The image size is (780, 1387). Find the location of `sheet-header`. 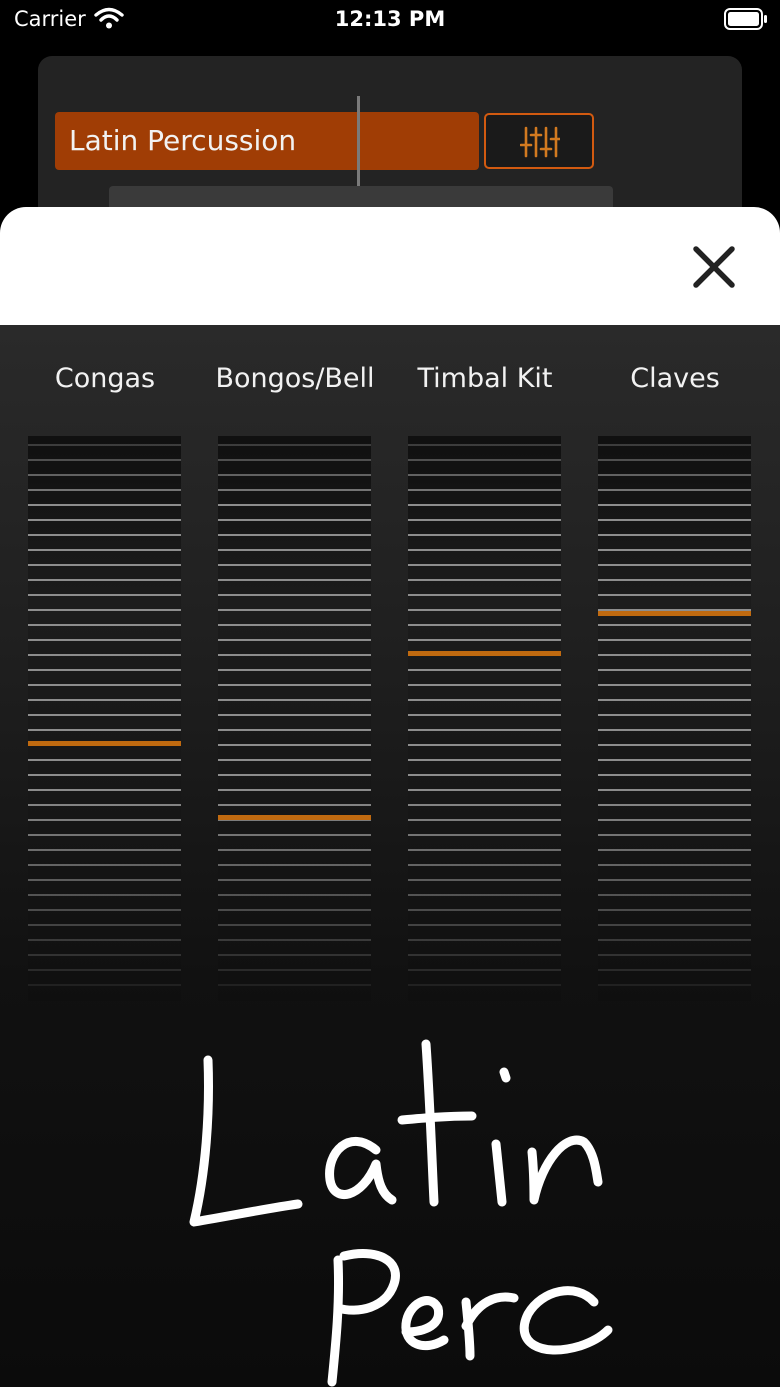

sheet-header is located at coordinates (390, 266).